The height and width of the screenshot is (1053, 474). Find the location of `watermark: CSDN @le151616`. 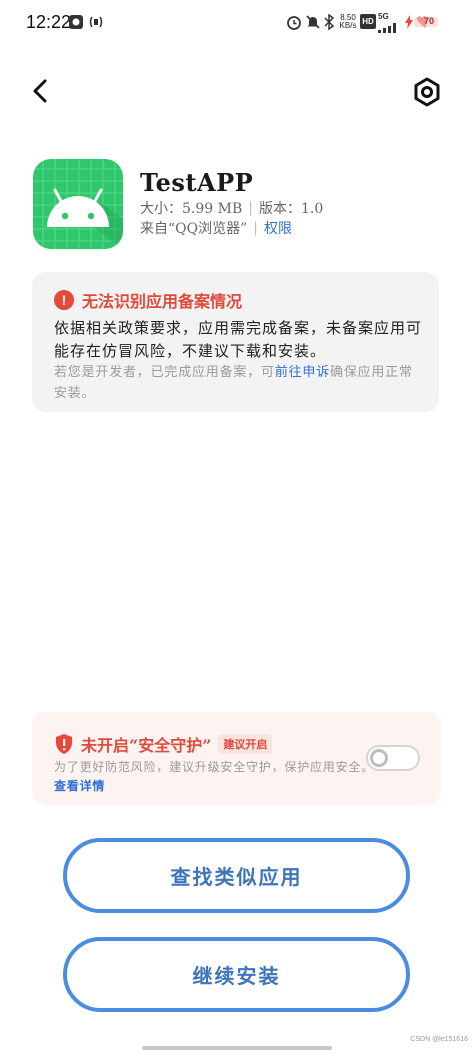

watermark: CSDN @le151616 is located at coordinates (439, 1039).